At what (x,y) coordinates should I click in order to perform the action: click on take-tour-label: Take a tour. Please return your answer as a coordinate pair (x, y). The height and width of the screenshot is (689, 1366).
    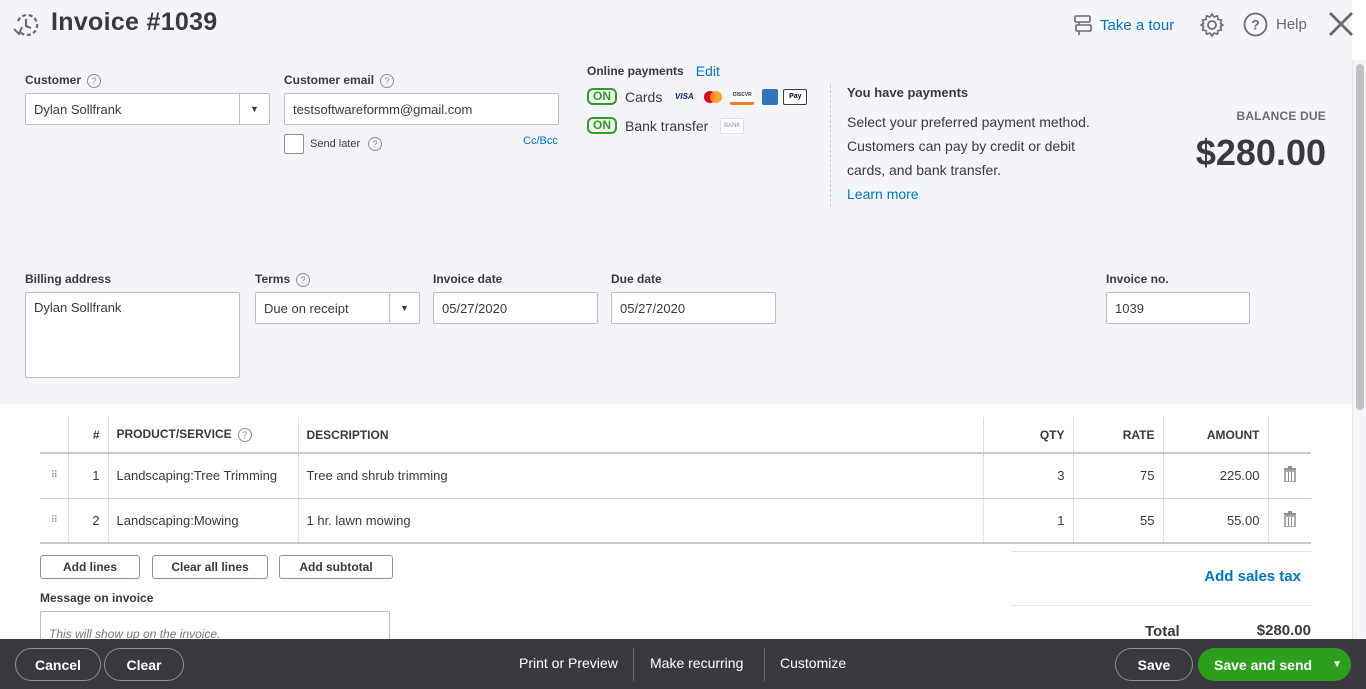
    Looking at the image, I should click on (1137, 25).